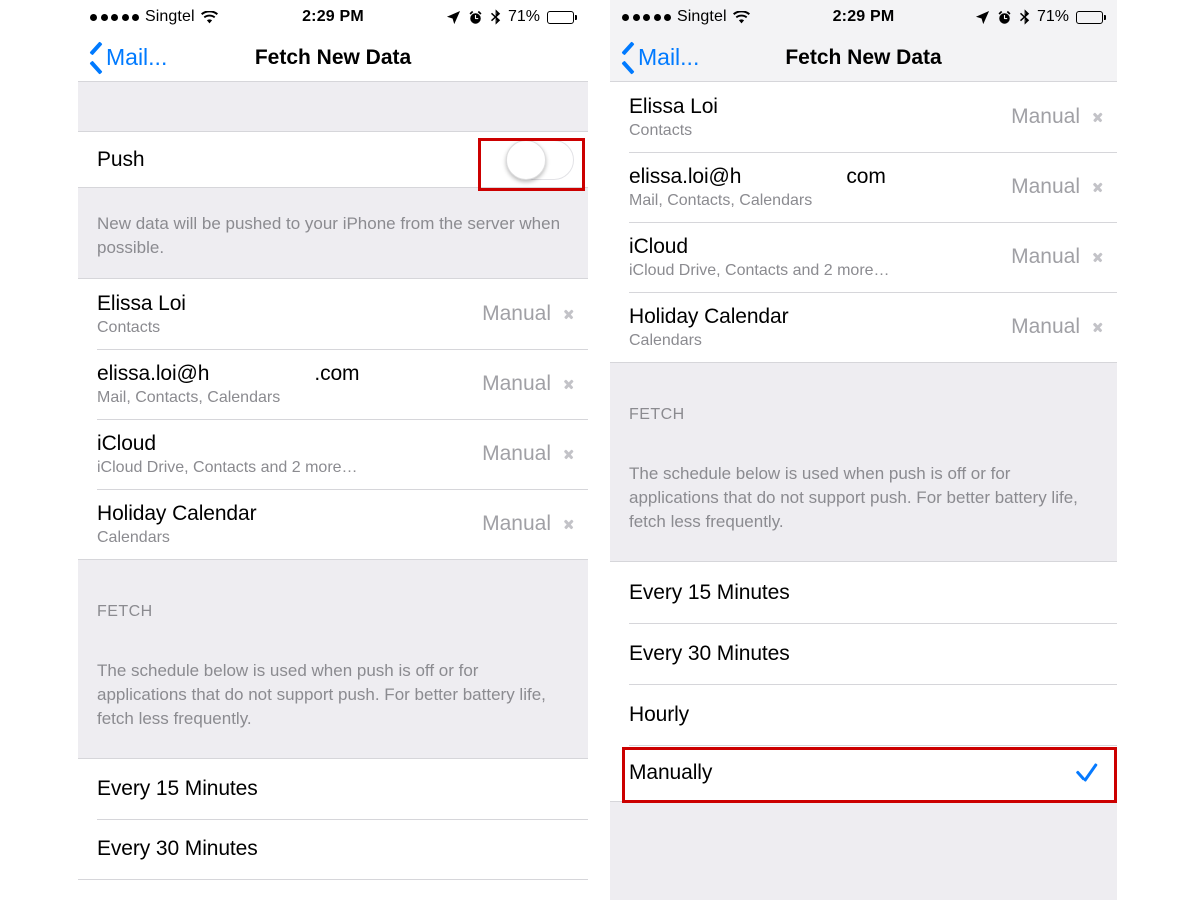 The width and height of the screenshot is (1200, 900). I want to click on push-row-texts: Push, so click(301, 160).